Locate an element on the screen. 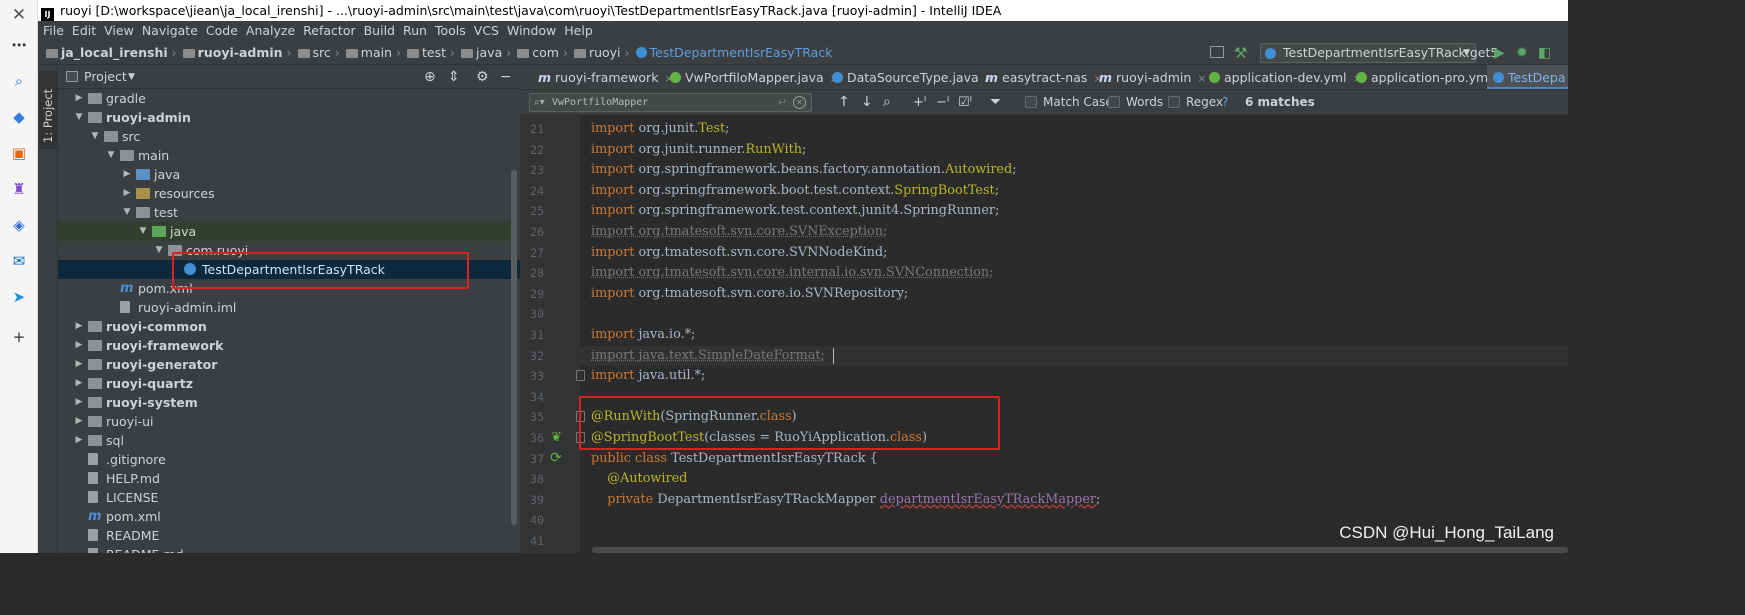 The width and height of the screenshot is (1745, 615). tree-item: ▶ ruoyi-generator is located at coordinates (285, 364).